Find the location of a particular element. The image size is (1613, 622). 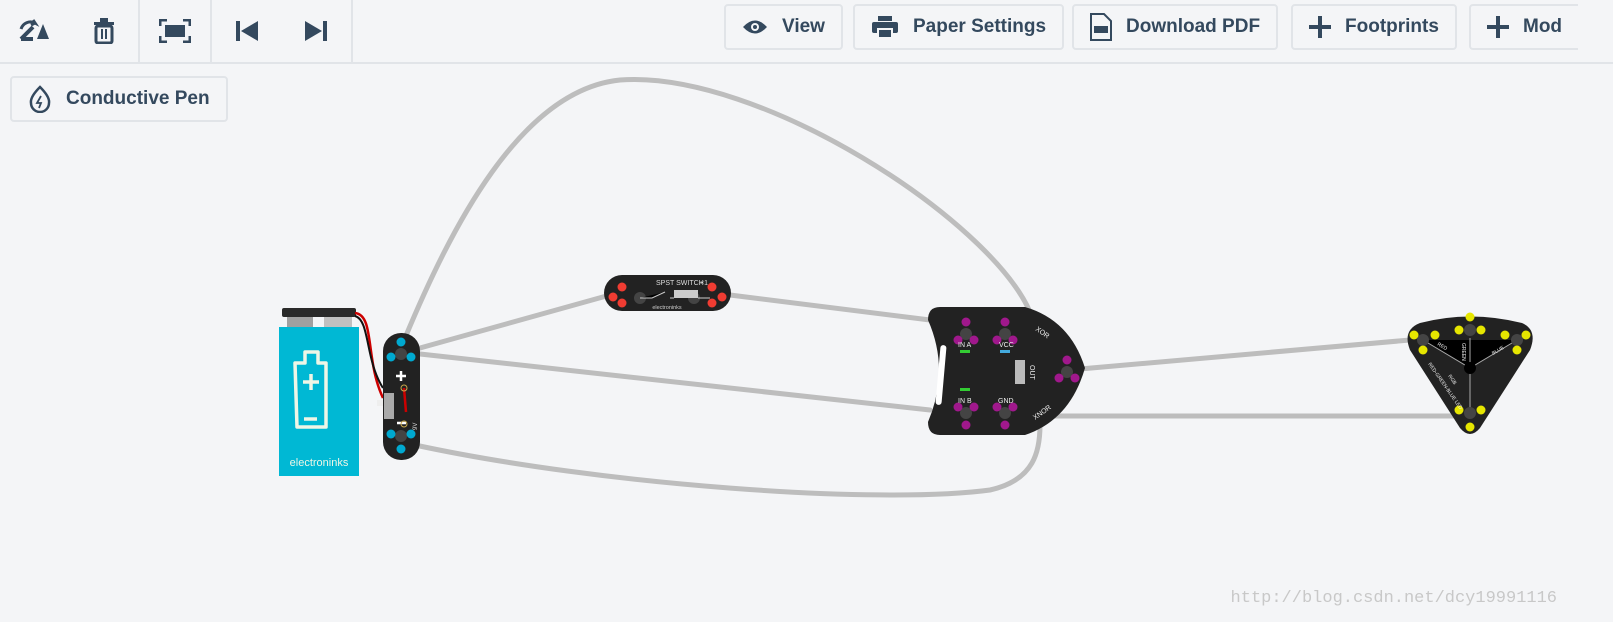

skip-back-button is located at coordinates (247, 31).